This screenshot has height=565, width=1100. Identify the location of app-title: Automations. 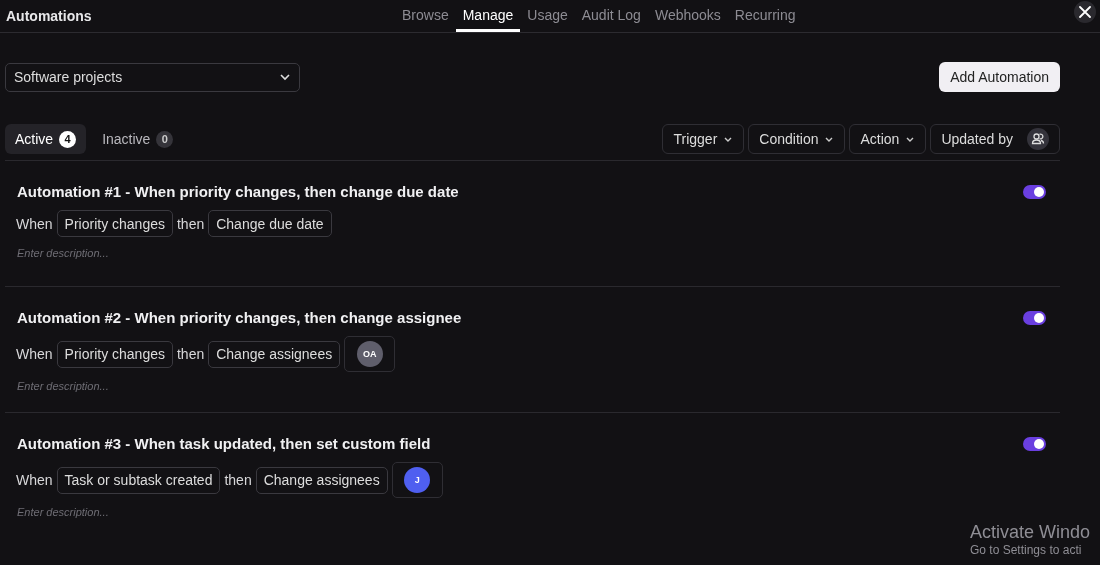
(49, 16).